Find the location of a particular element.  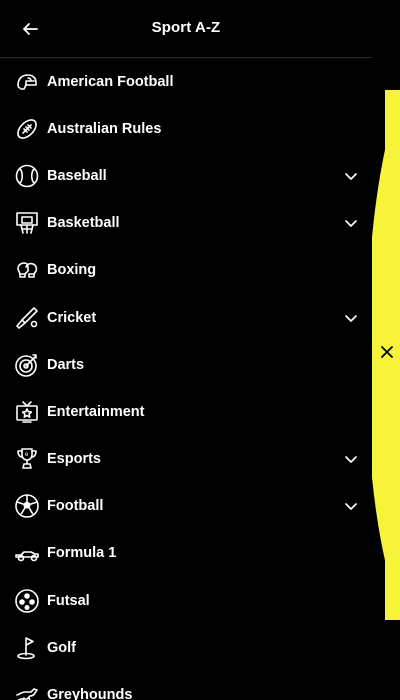

svg-text: e is located at coordinates (27, 455).